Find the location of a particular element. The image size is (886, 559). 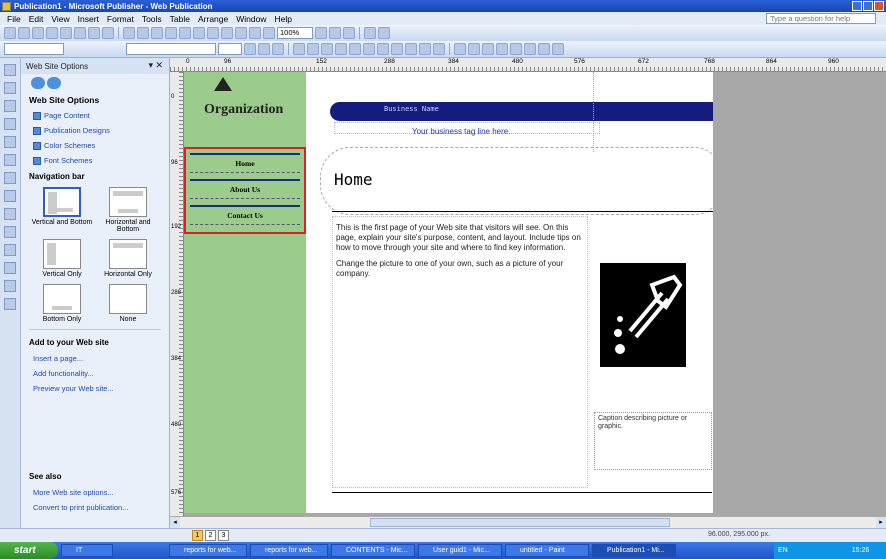

navbar-option-horizontal-bottom: Horizontal and Bottom is located at coordinates (128, 210).